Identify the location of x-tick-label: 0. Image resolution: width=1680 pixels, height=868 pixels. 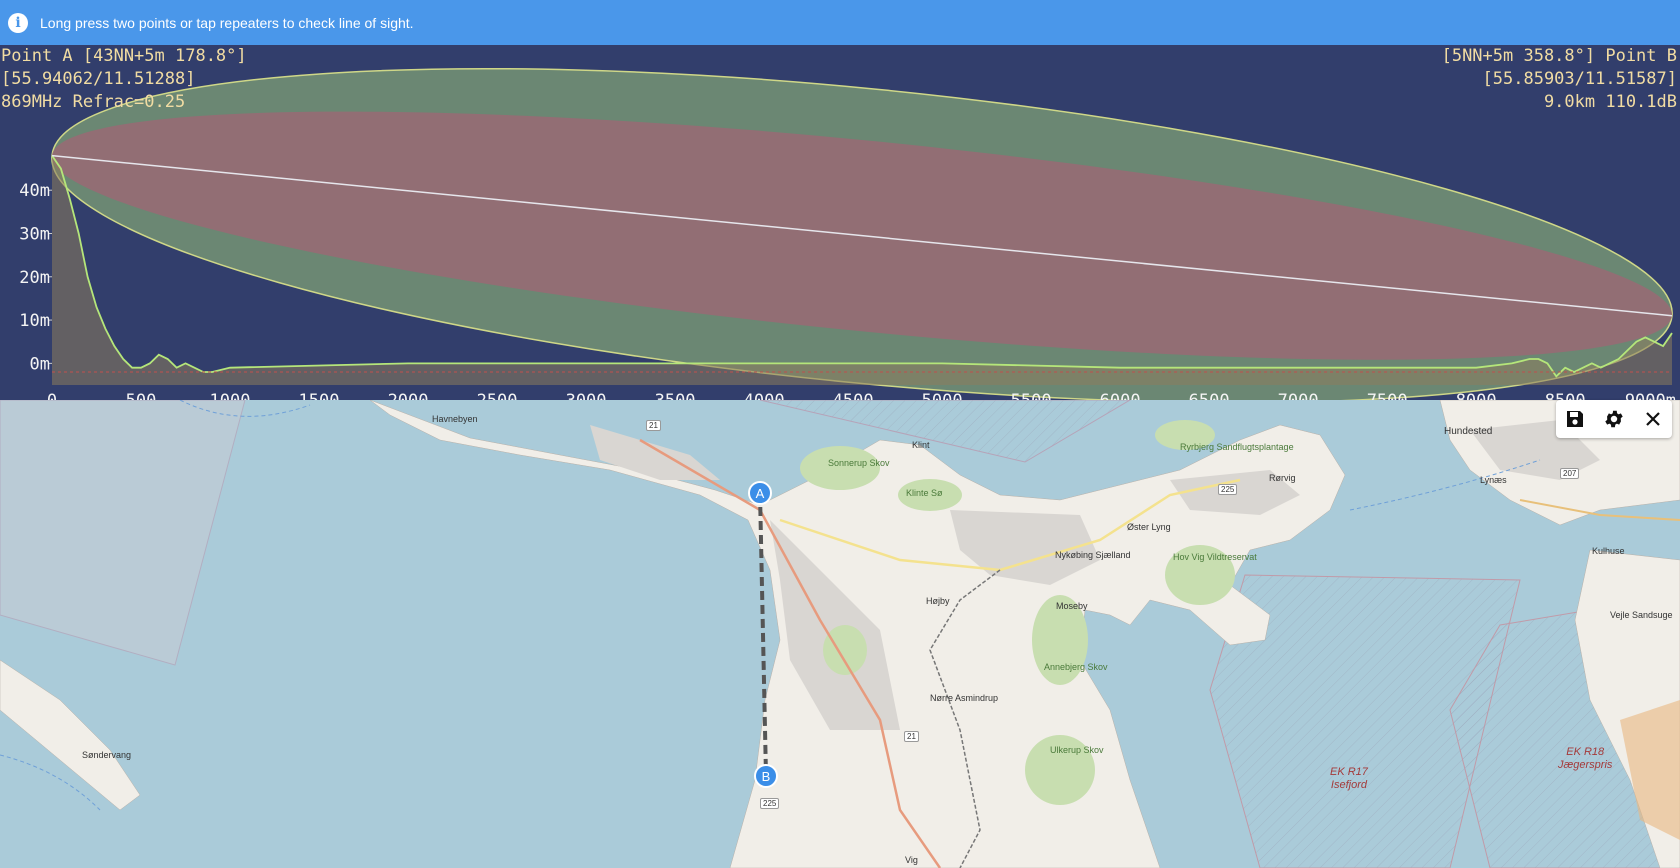
(52, 395).